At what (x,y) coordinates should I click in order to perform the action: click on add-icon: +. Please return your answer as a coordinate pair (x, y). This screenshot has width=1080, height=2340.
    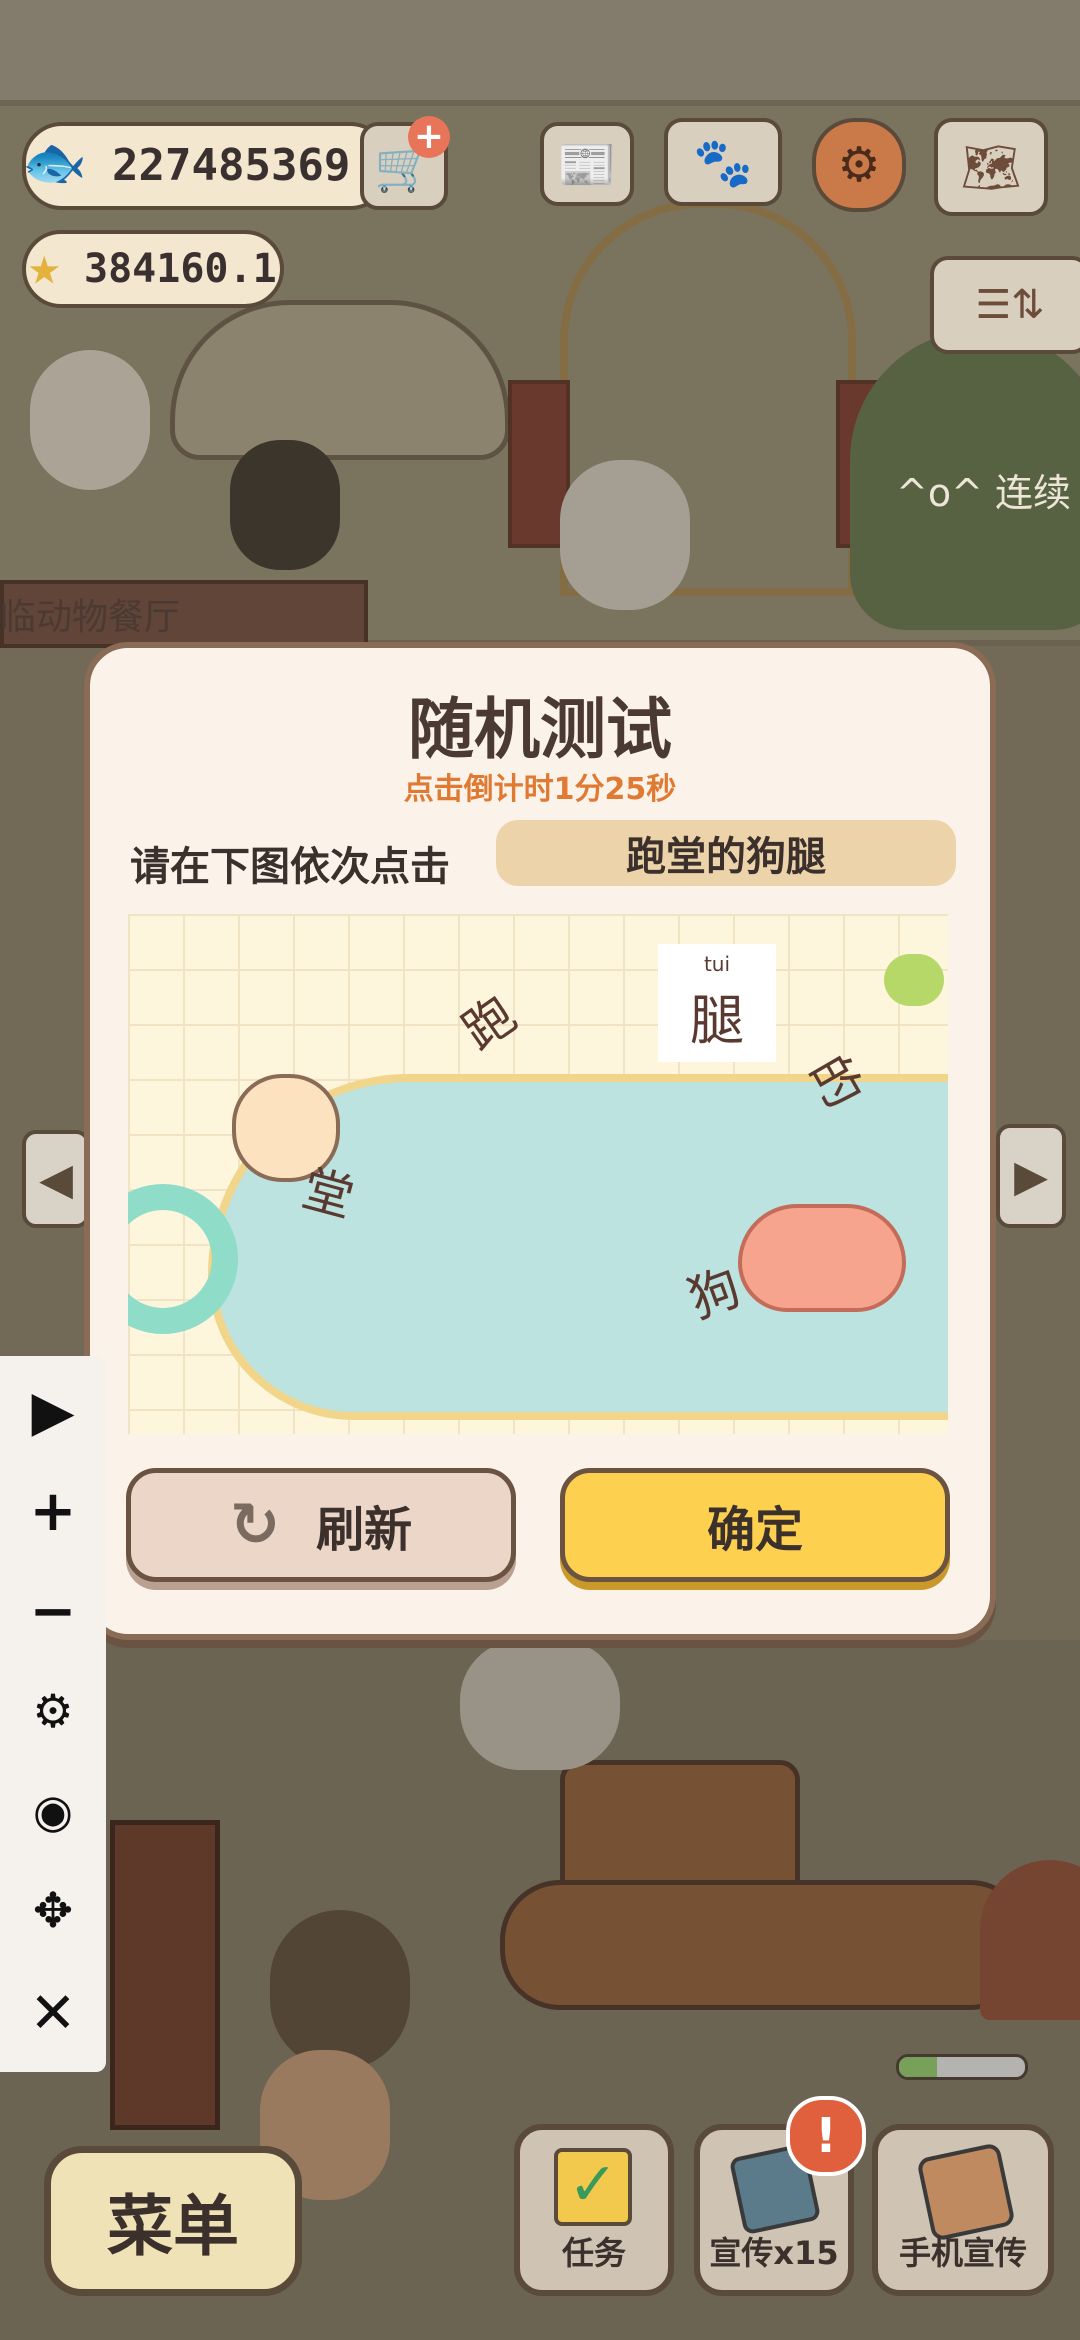
    Looking at the image, I should click on (429, 137).